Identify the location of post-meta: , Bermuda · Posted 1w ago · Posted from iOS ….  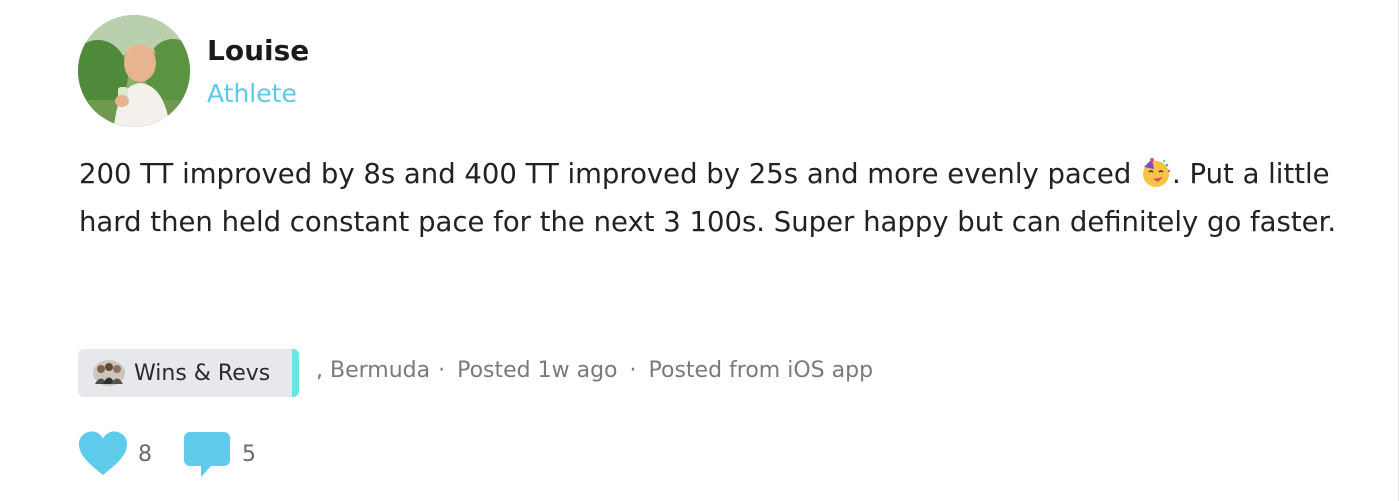
(594, 371).